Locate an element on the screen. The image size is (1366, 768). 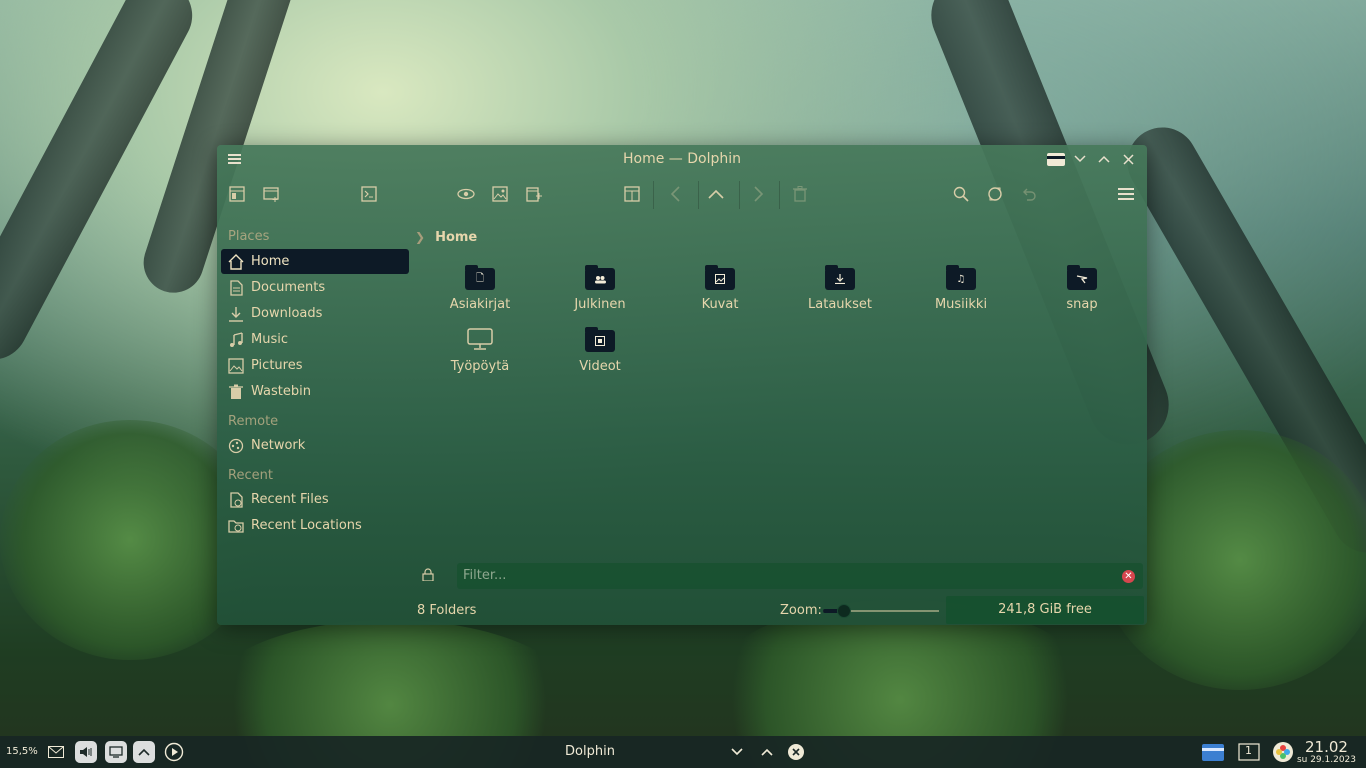
sidebar-item-downloads: Downloads is located at coordinates (315, 313).